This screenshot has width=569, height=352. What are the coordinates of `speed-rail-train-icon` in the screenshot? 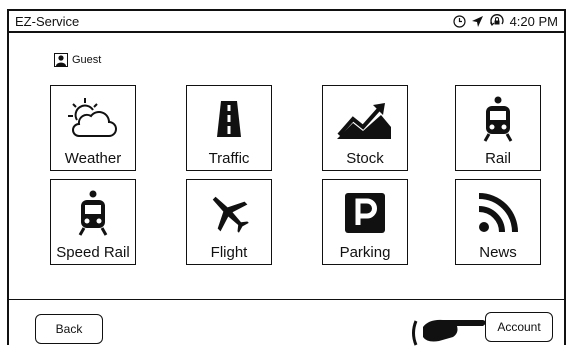 It's located at (93, 213).